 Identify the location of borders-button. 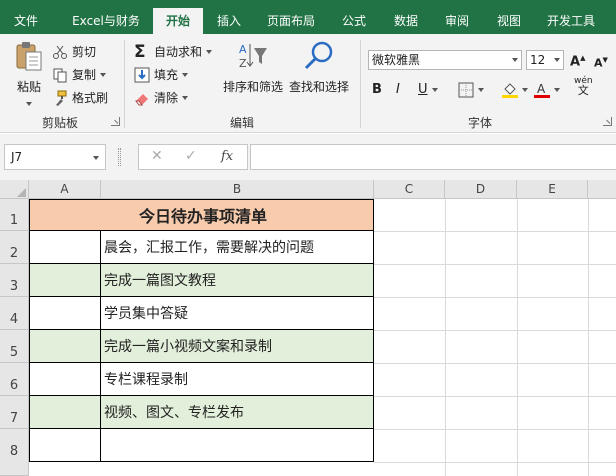
(471, 90).